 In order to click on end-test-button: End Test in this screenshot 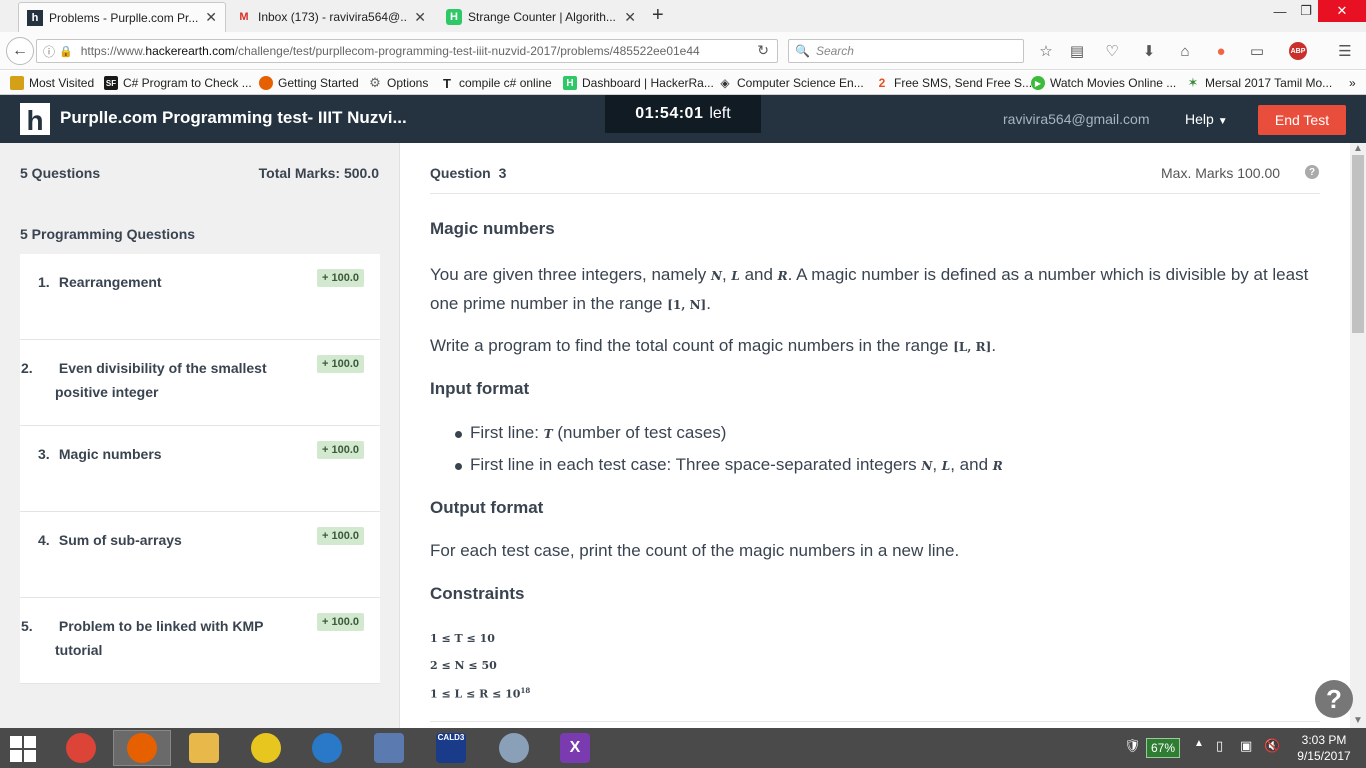, I will do `click(1302, 120)`.